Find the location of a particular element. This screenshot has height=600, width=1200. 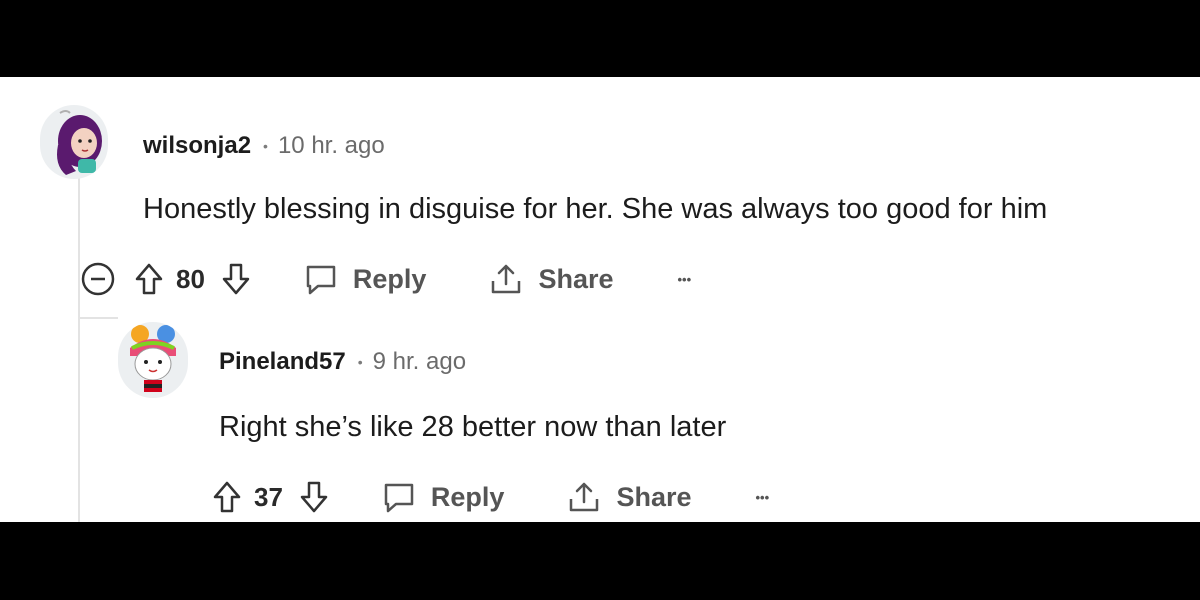

username: wilsonja2 is located at coordinates (197, 146).